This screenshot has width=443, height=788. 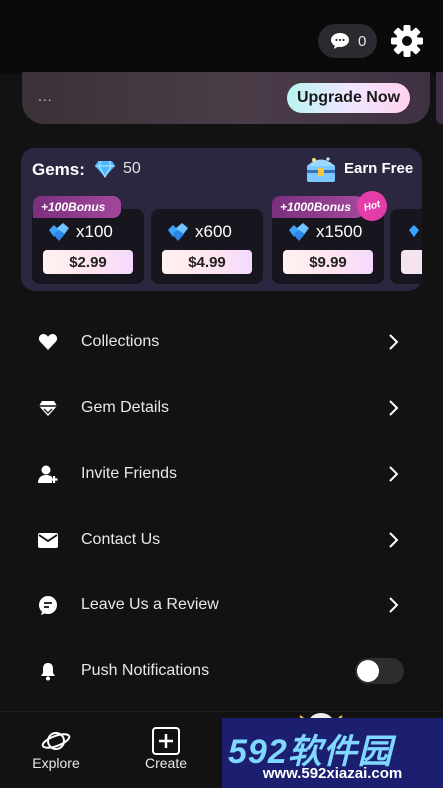 I want to click on menu-item-label: Contact Us, so click(x=121, y=539).